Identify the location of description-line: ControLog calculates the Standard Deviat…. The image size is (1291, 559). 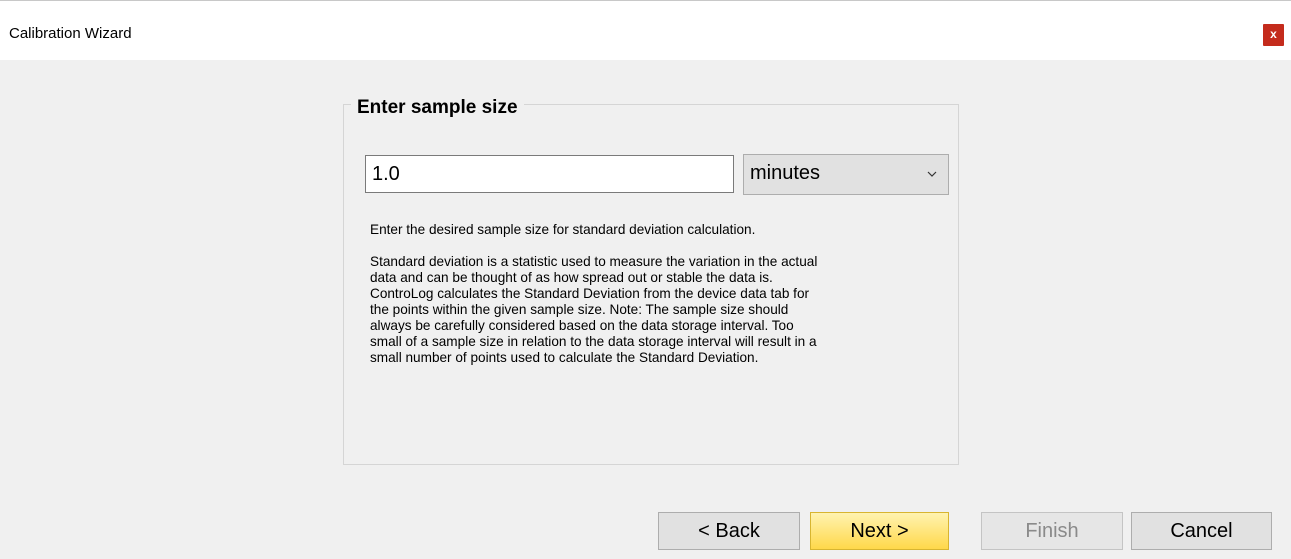
(590, 293).